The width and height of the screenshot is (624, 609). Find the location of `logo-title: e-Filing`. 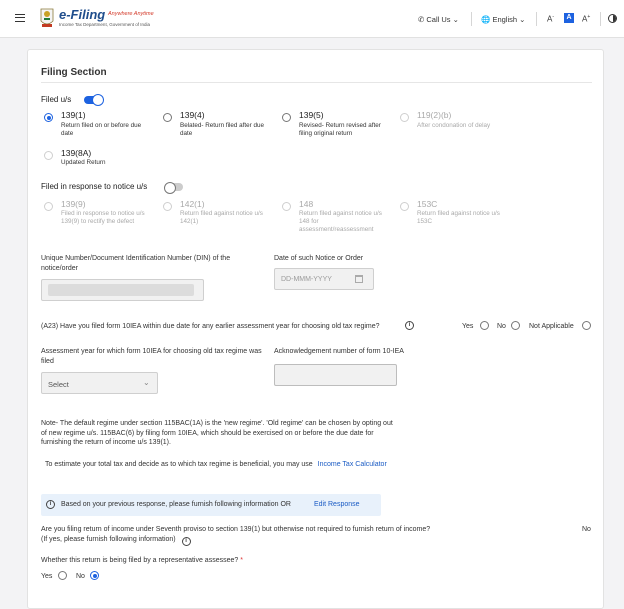

logo-title: e-Filing is located at coordinates (82, 14).